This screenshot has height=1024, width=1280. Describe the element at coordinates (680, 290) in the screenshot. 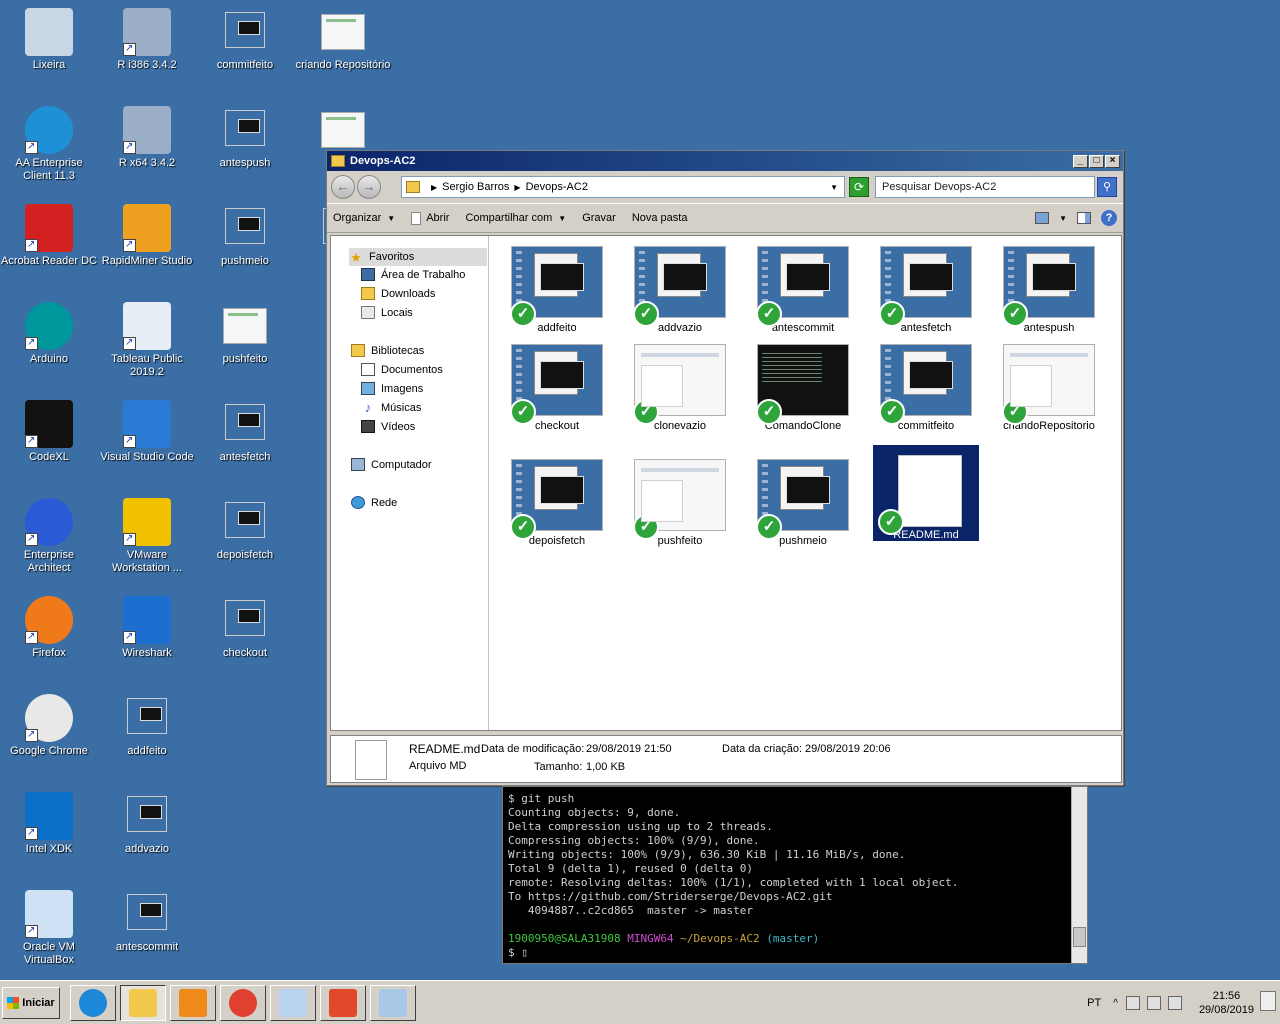

I see `file-item: ✓ addvazio` at that location.